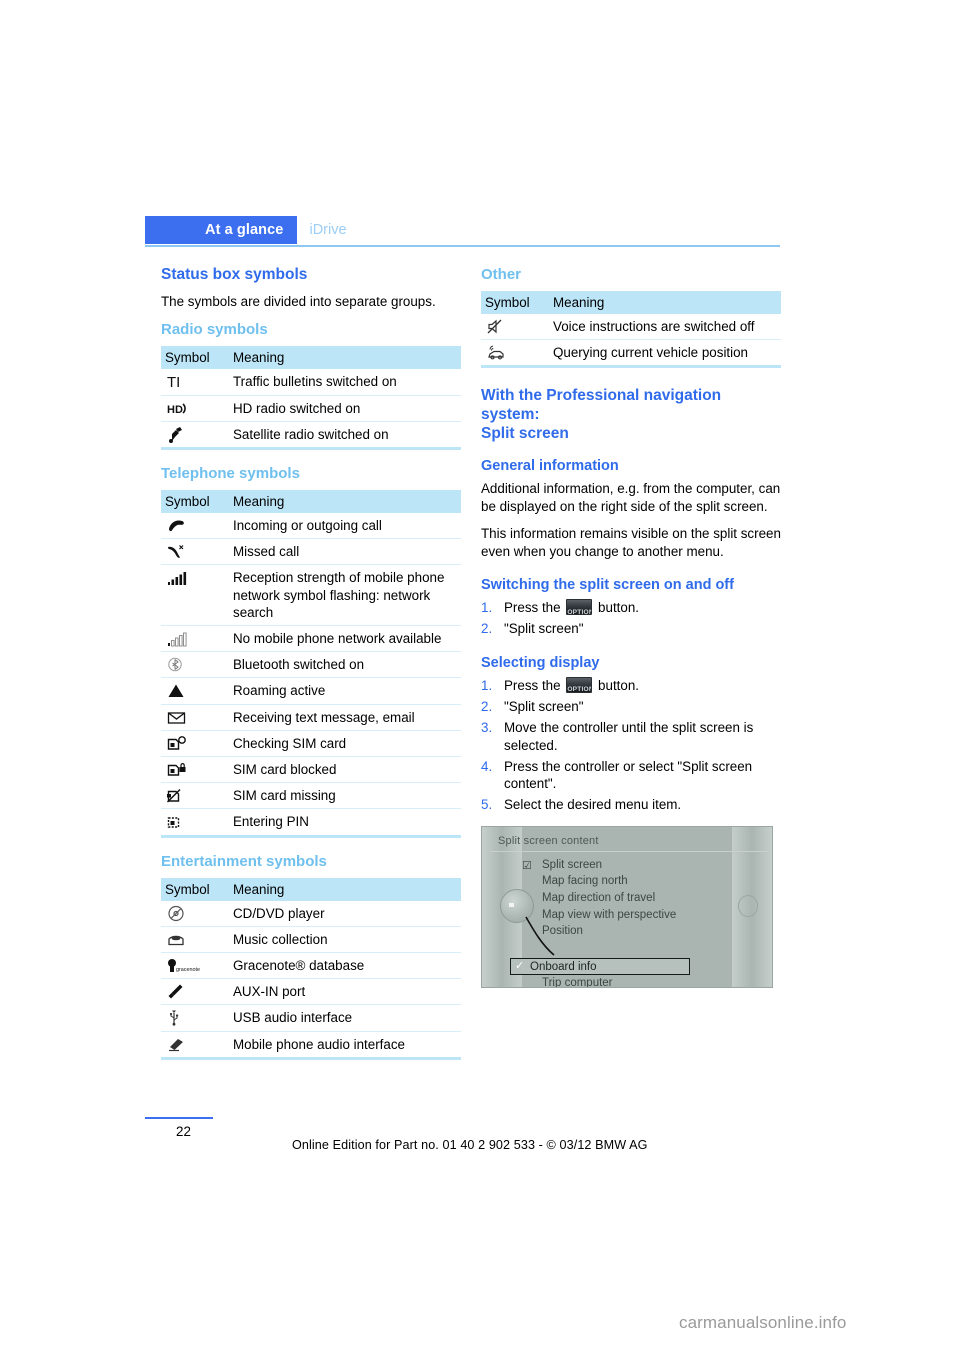 The height and width of the screenshot is (1358, 960). Describe the element at coordinates (188, 970) in the screenshot. I see `svg-text: gracenote` at that location.